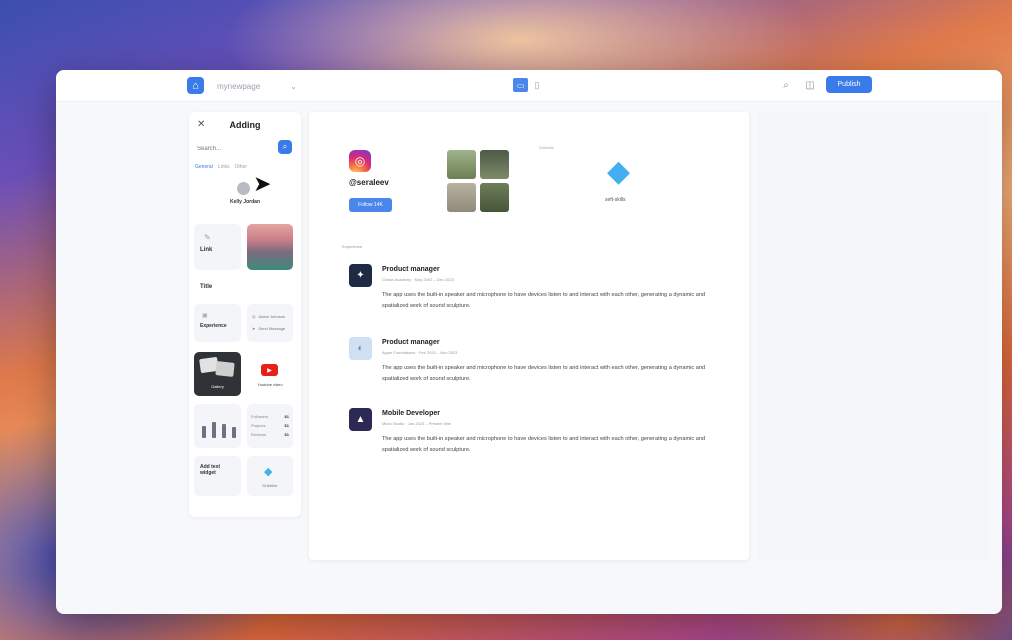 The height and width of the screenshot is (640, 1012). I want to click on instagram-handle: @seraleev, so click(369, 182).